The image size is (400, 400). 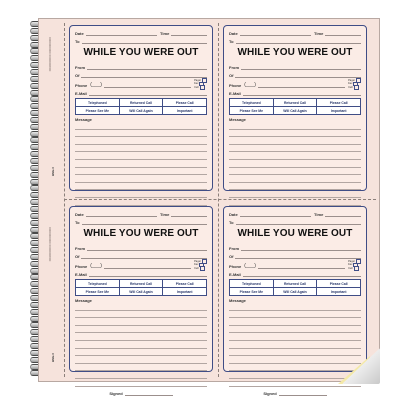 What do you see at coordinates (231, 41) in the screenshot?
I see `to-label: To` at bounding box center [231, 41].